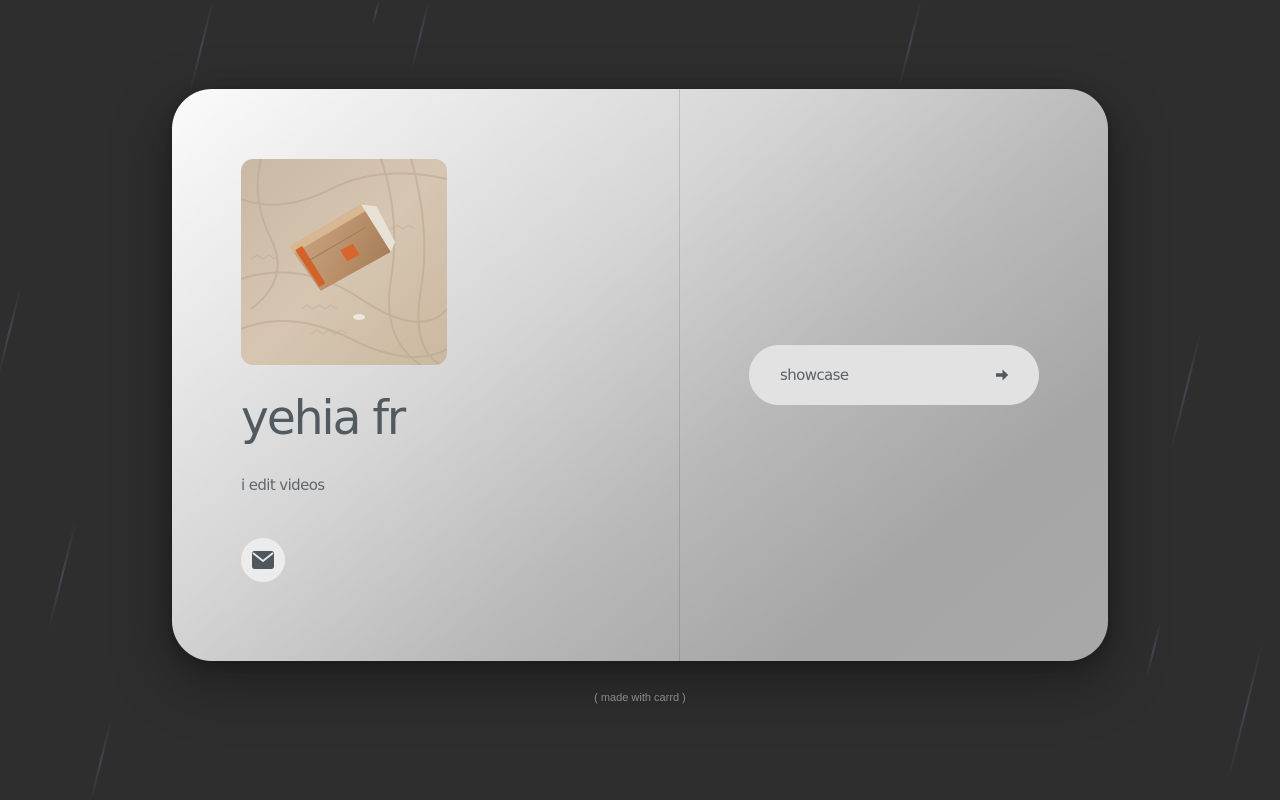  I want to click on arrow-right-icon, so click(1002, 375).